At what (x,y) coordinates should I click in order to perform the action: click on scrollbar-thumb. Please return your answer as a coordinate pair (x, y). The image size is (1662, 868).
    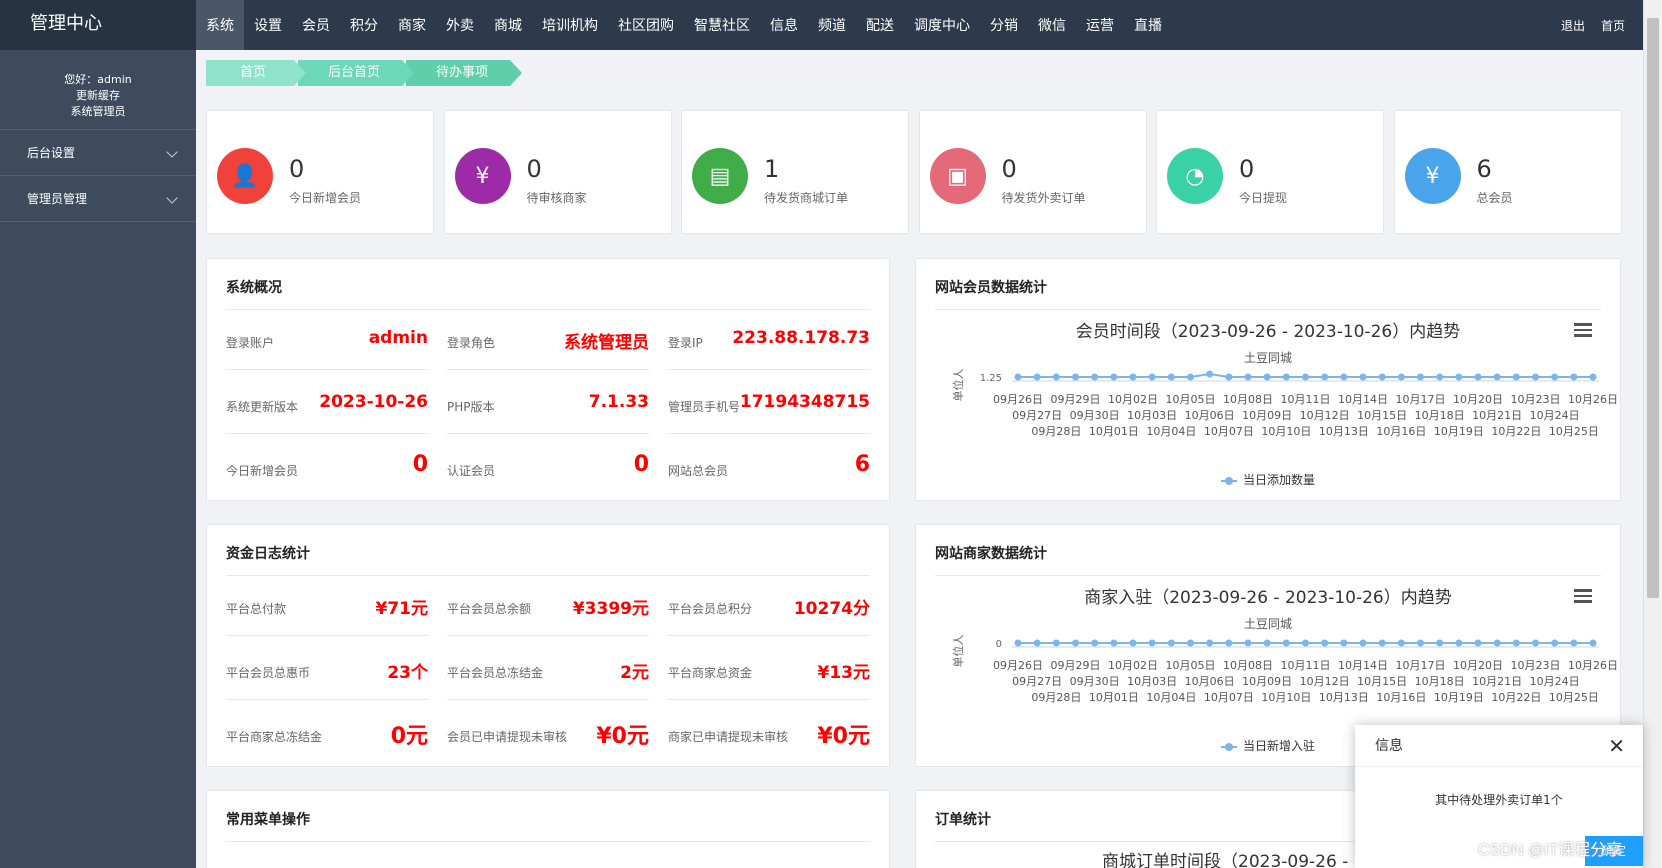
    Looking at the image, I should click on (1653, 308).